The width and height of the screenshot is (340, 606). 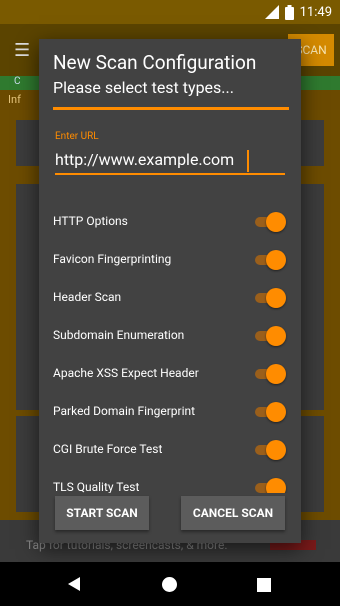 What do you see at coordinates (289, 12) in the screenshot?
I see `battery-icon` at bounding box center [289, 12].